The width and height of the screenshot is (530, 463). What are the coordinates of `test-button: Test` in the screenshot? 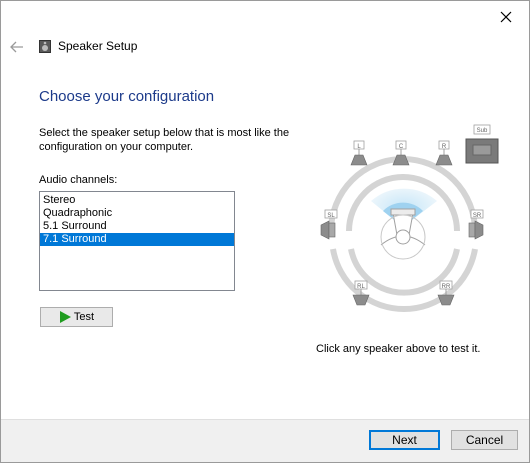 It's located at (76, 317).